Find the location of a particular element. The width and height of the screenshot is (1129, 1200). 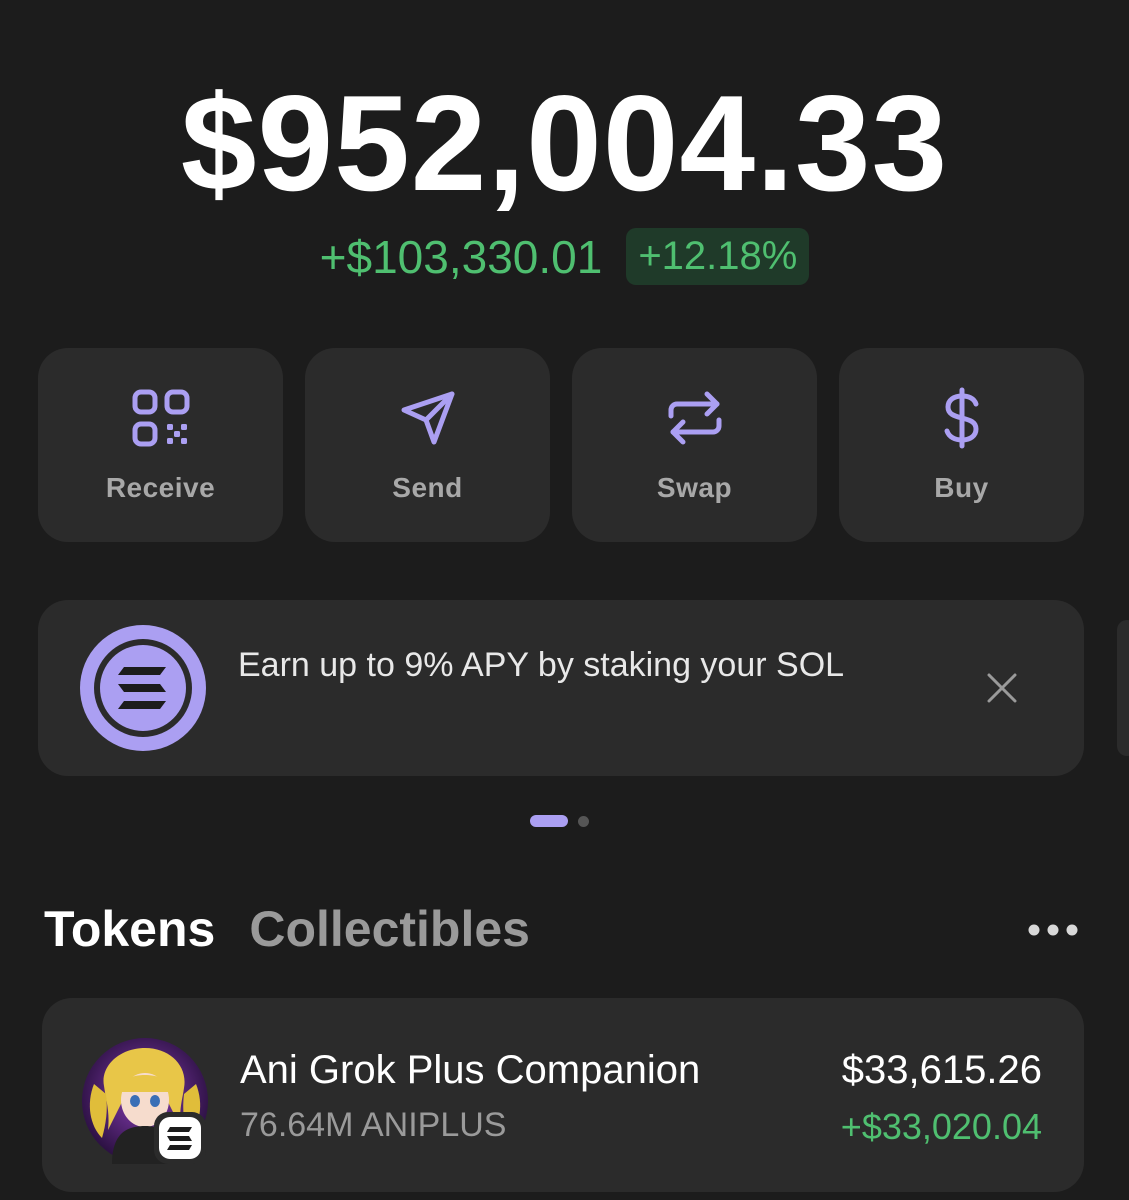

next-banner-peek is located at coordinates (1123, 688).